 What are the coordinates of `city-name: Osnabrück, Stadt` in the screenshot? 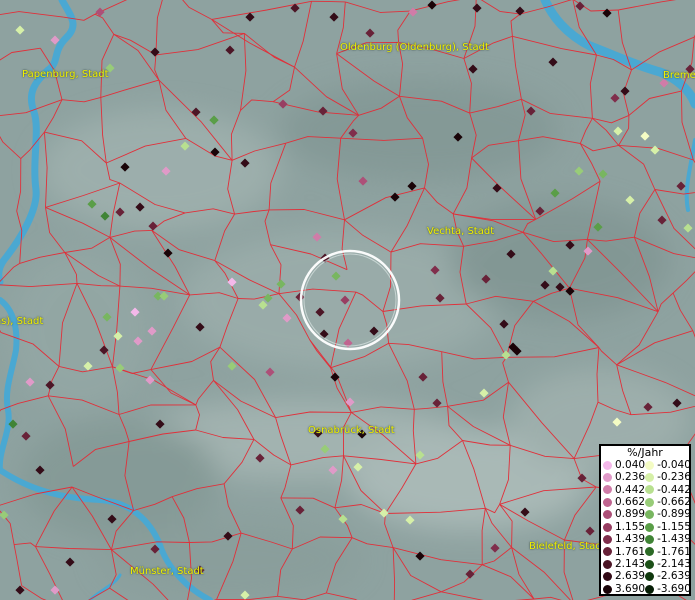 It's located at (351, 430).